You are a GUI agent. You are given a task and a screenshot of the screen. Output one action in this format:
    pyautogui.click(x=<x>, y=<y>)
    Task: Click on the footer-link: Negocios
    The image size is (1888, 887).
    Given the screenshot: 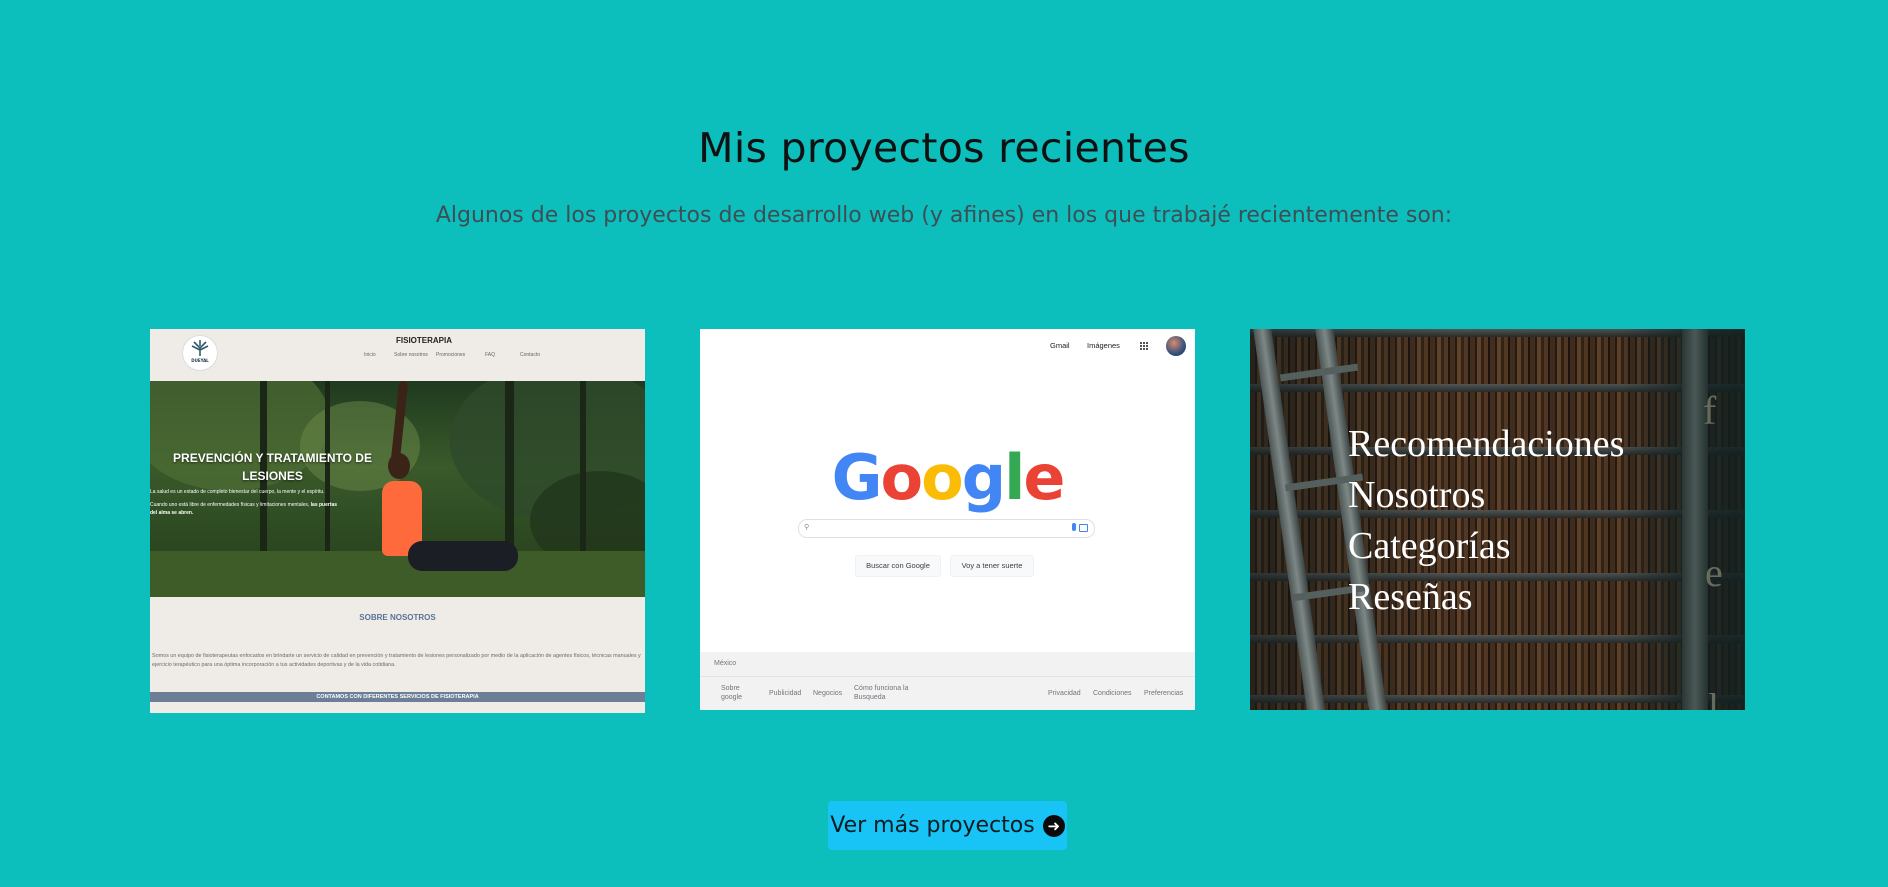 What is the action you would take?
    pyautogui.click(x=828, y=693)
    